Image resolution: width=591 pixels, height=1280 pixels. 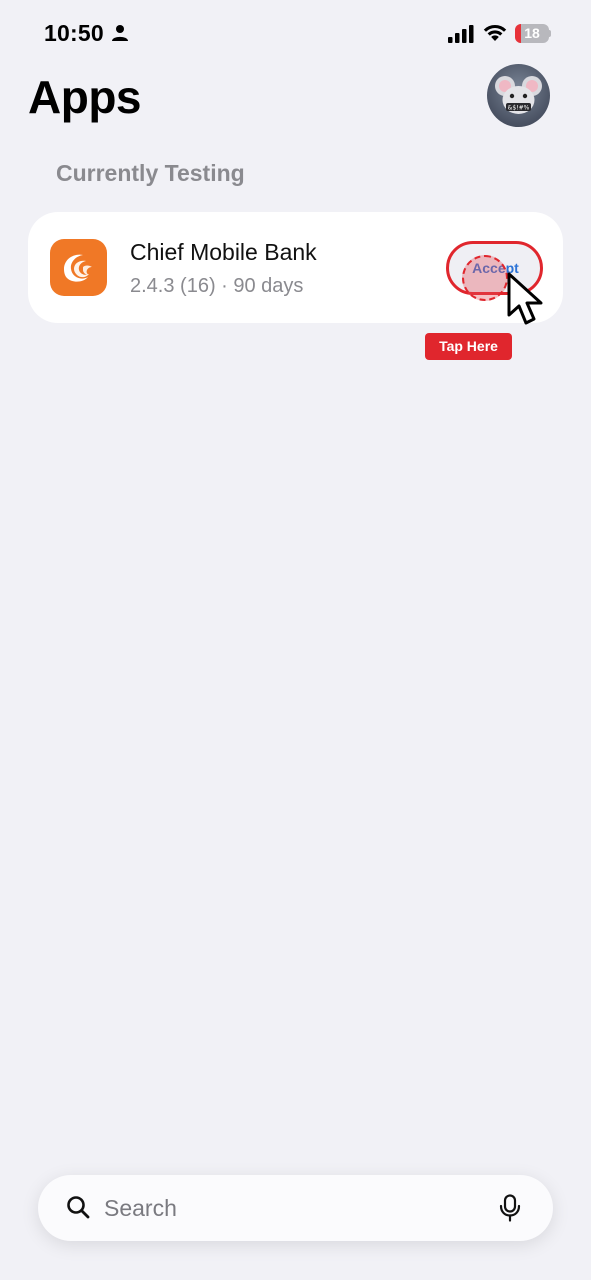 What do you see at coordinates (78, 1207) in the screenshot?
I see `search-icon` at bounding box center [78, 1207].